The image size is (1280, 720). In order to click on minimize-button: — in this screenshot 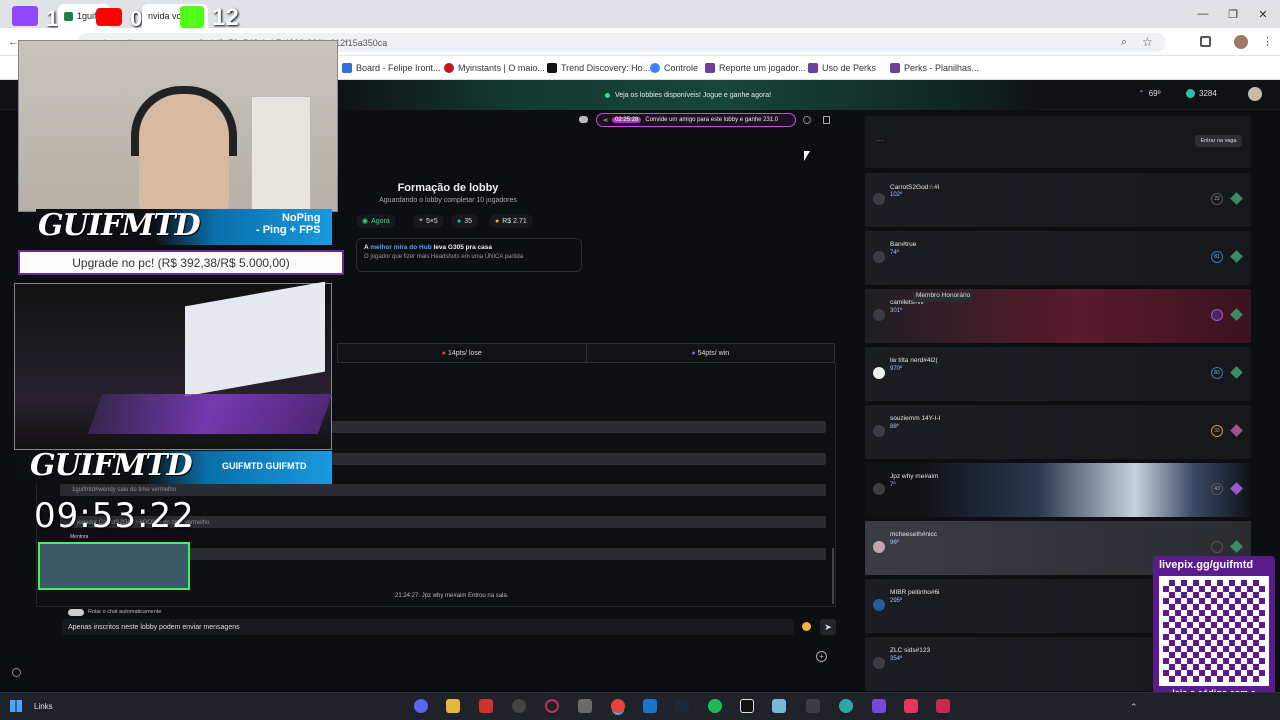, I will do `click(1203, 14)`.